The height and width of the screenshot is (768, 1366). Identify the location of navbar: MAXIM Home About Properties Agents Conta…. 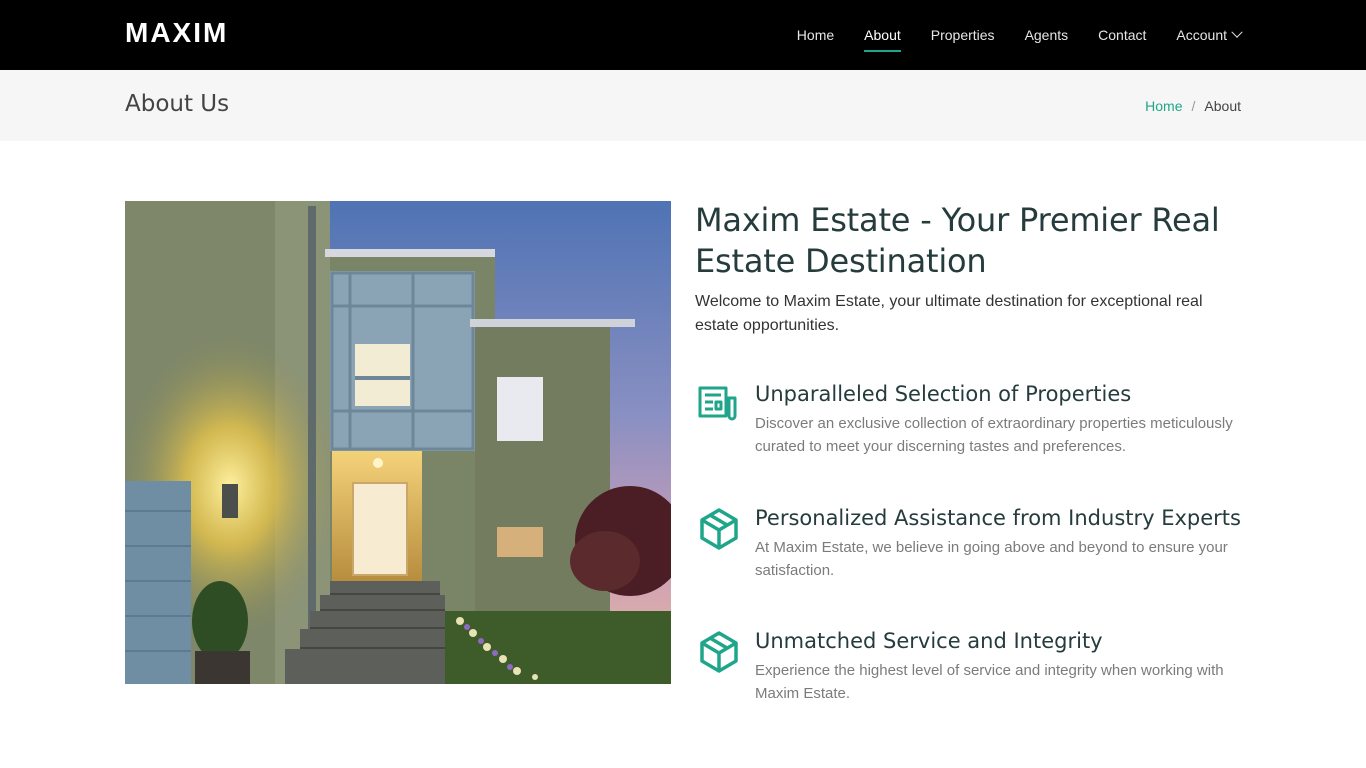
(683, 35).